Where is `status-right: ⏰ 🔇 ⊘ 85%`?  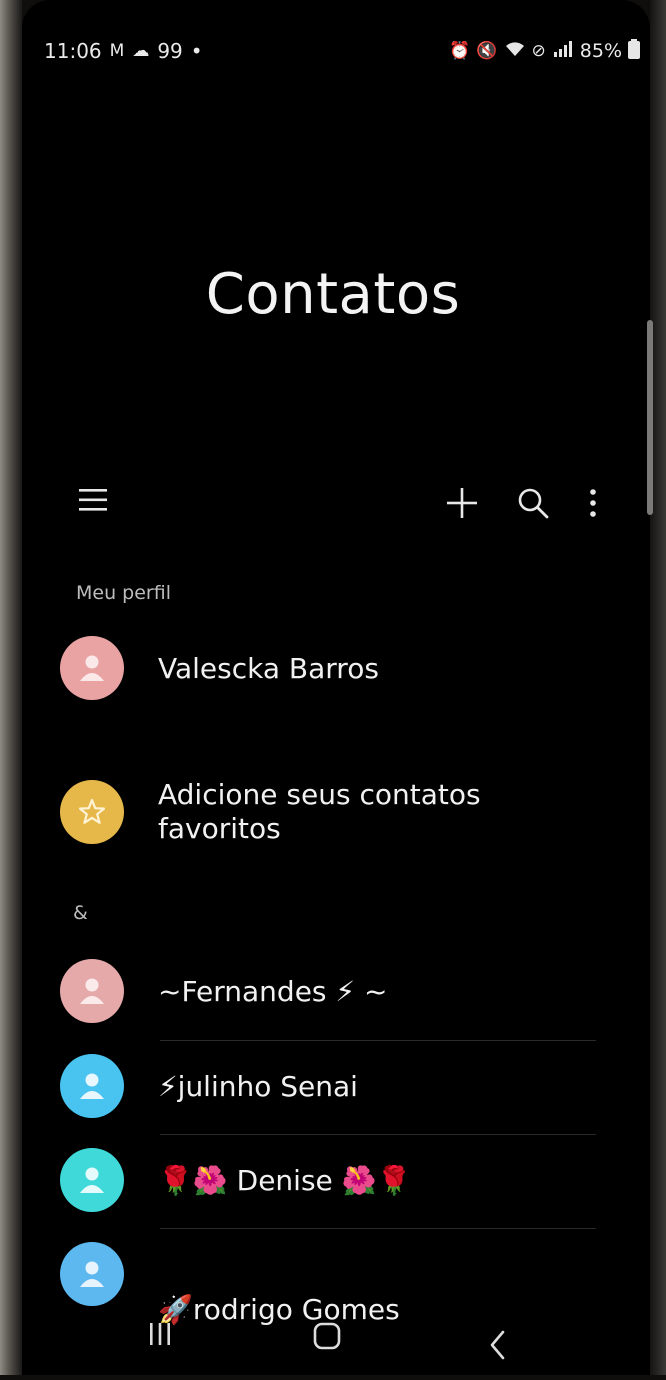
status-right: ⏰ 🔇 ⊘ 85% is located at coordinates (544, 51).